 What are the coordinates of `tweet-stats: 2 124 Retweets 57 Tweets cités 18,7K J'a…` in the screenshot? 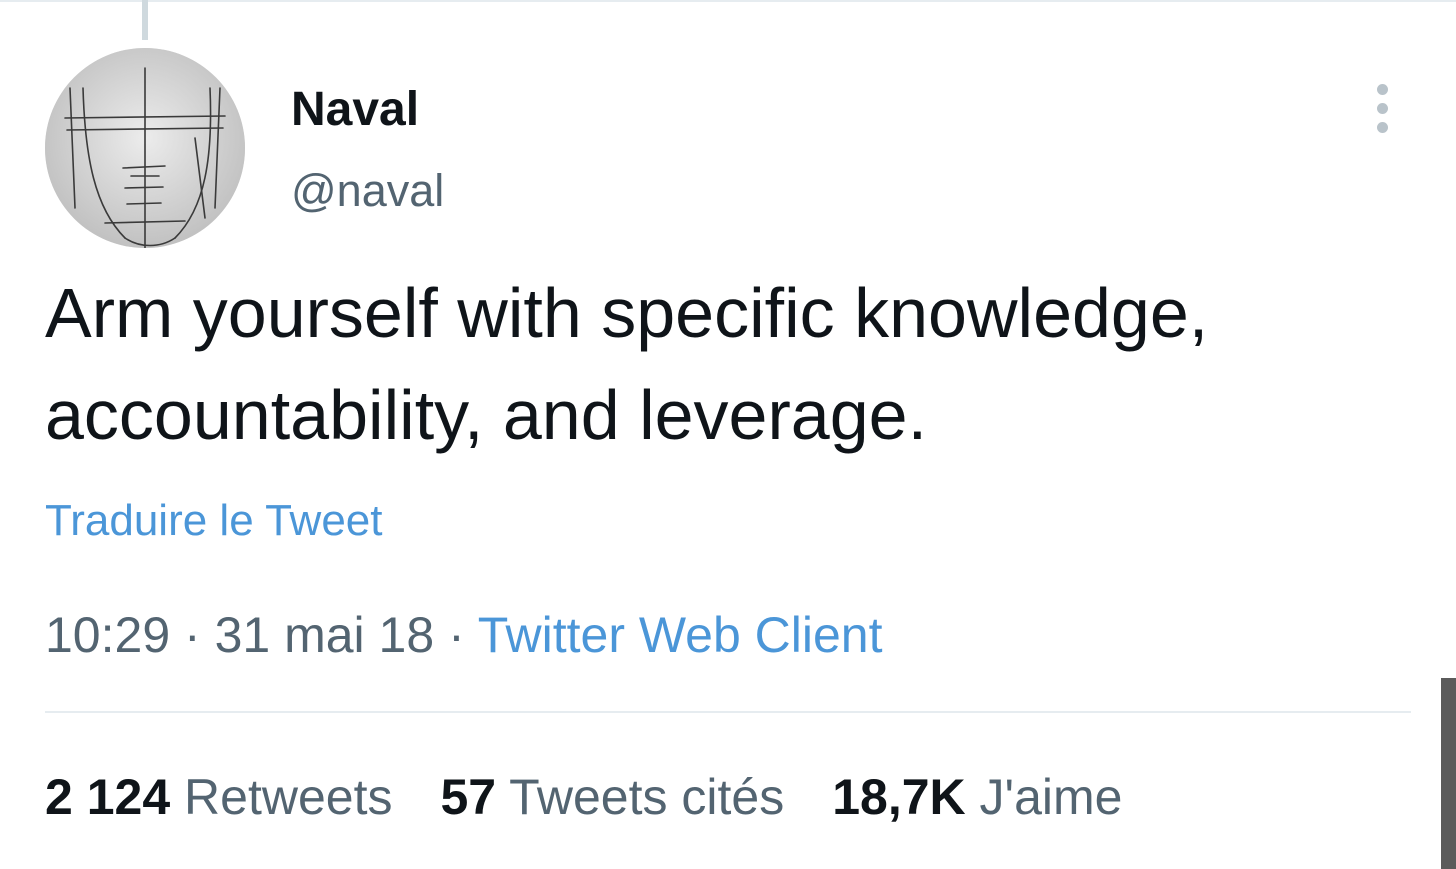 It's located at (583, 797).